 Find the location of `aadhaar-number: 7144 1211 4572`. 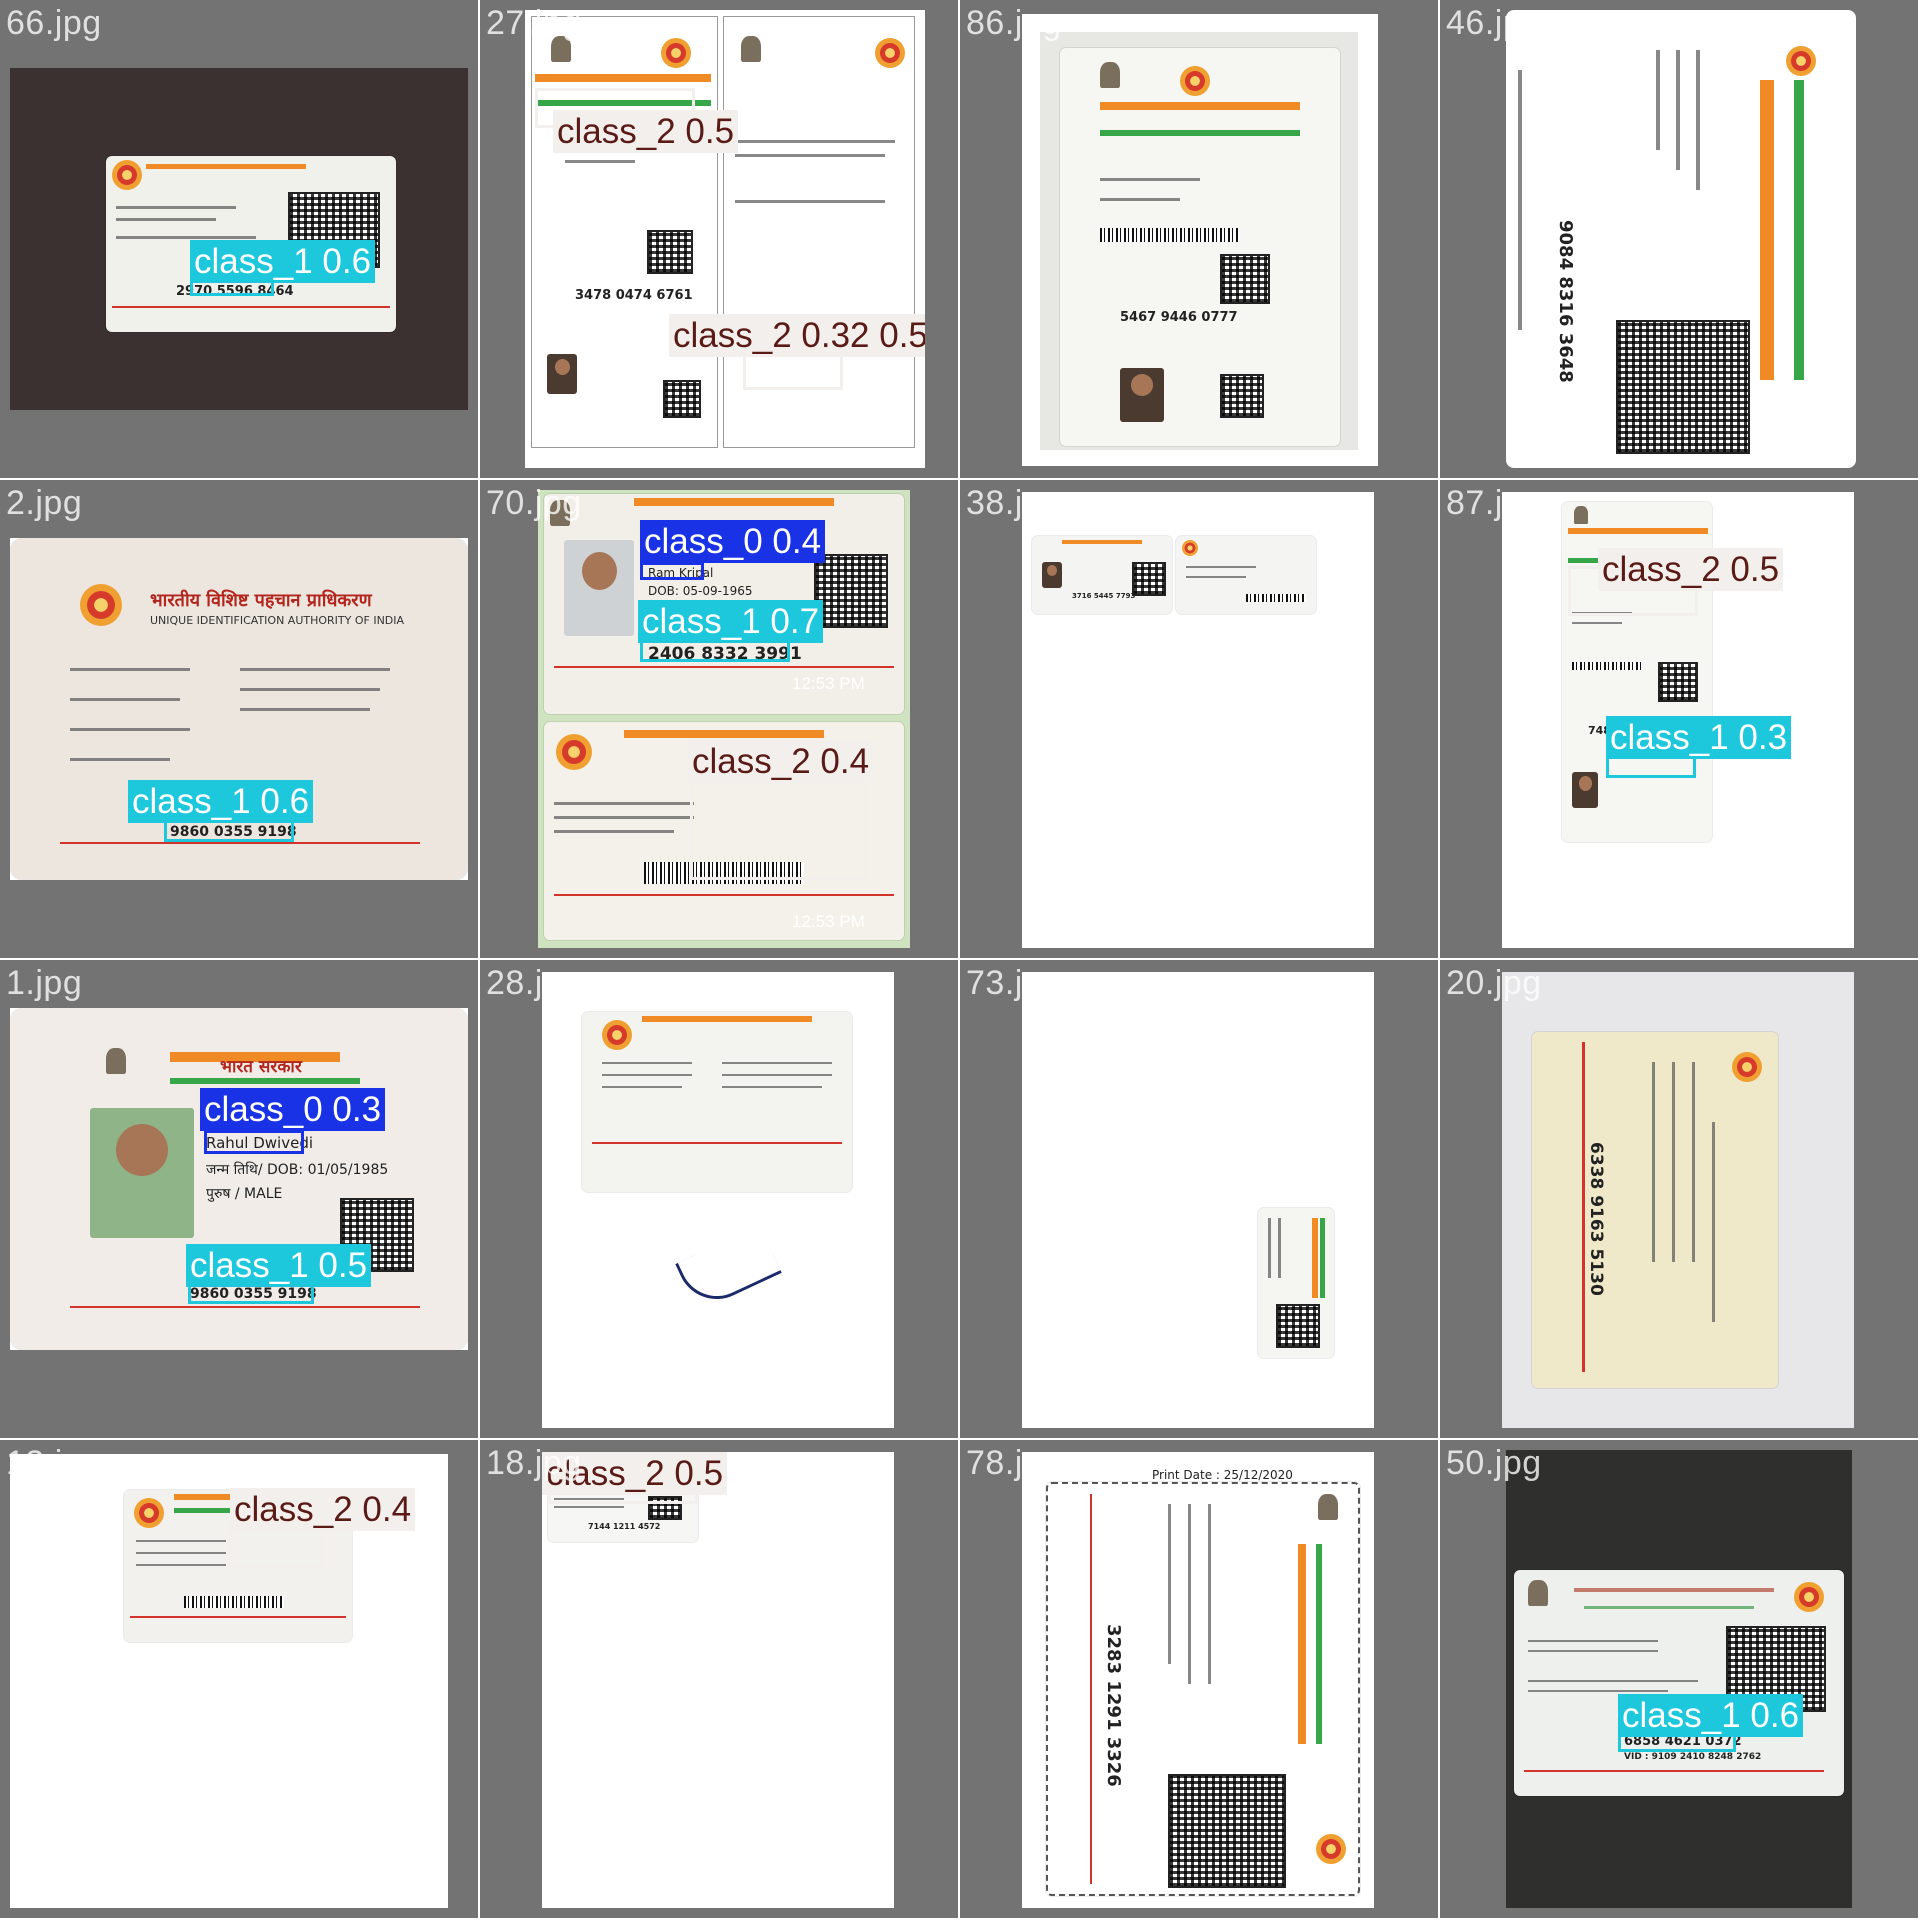

aadhaar-number: 7144 1211 4572 is located at coordinates (624, 1526).